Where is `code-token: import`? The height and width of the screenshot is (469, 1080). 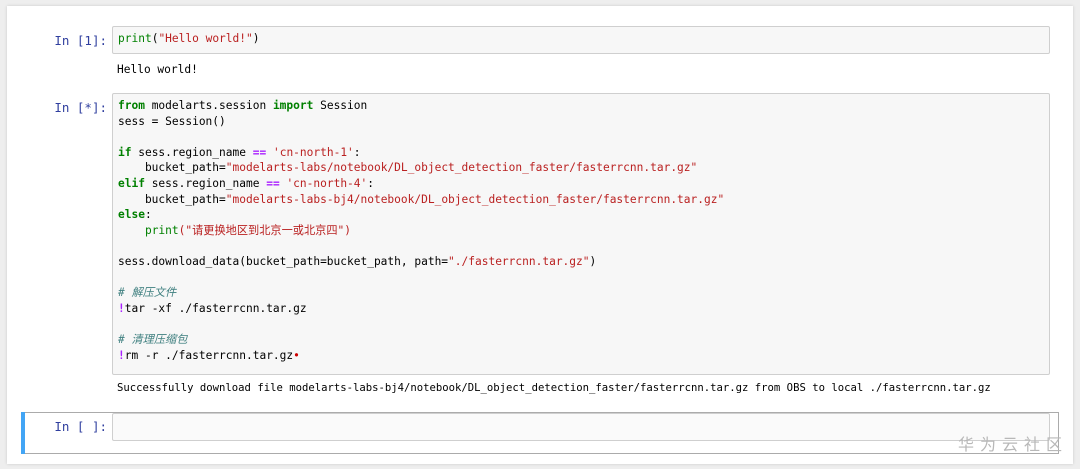 code-token: import is located at coordinates (293, 105).